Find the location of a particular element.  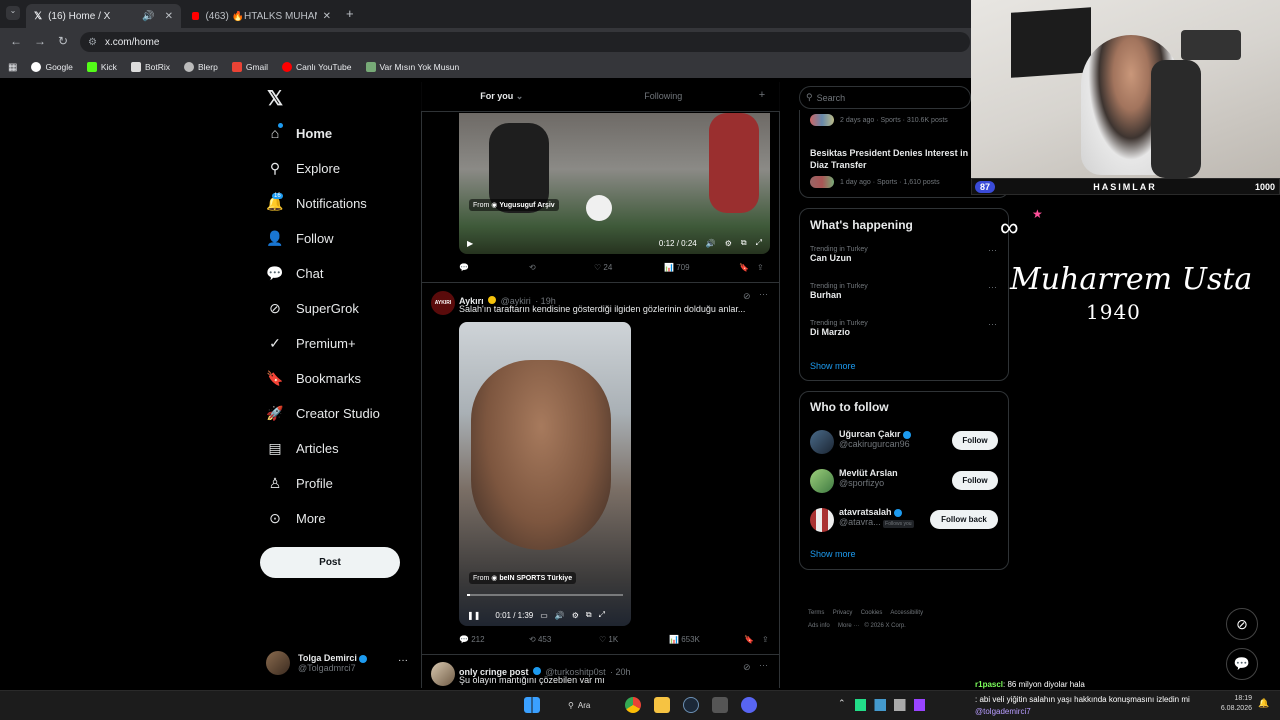

forward-icon: → is located at coordinates (40, 41).